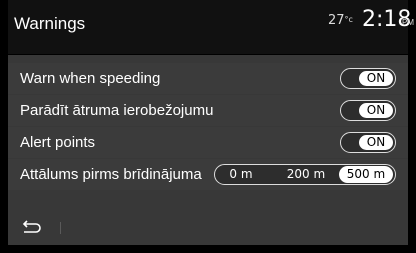  What do you see at coordinates (60, 228) in the screenshot?
I see `divider` at bounding box center [60, 228].